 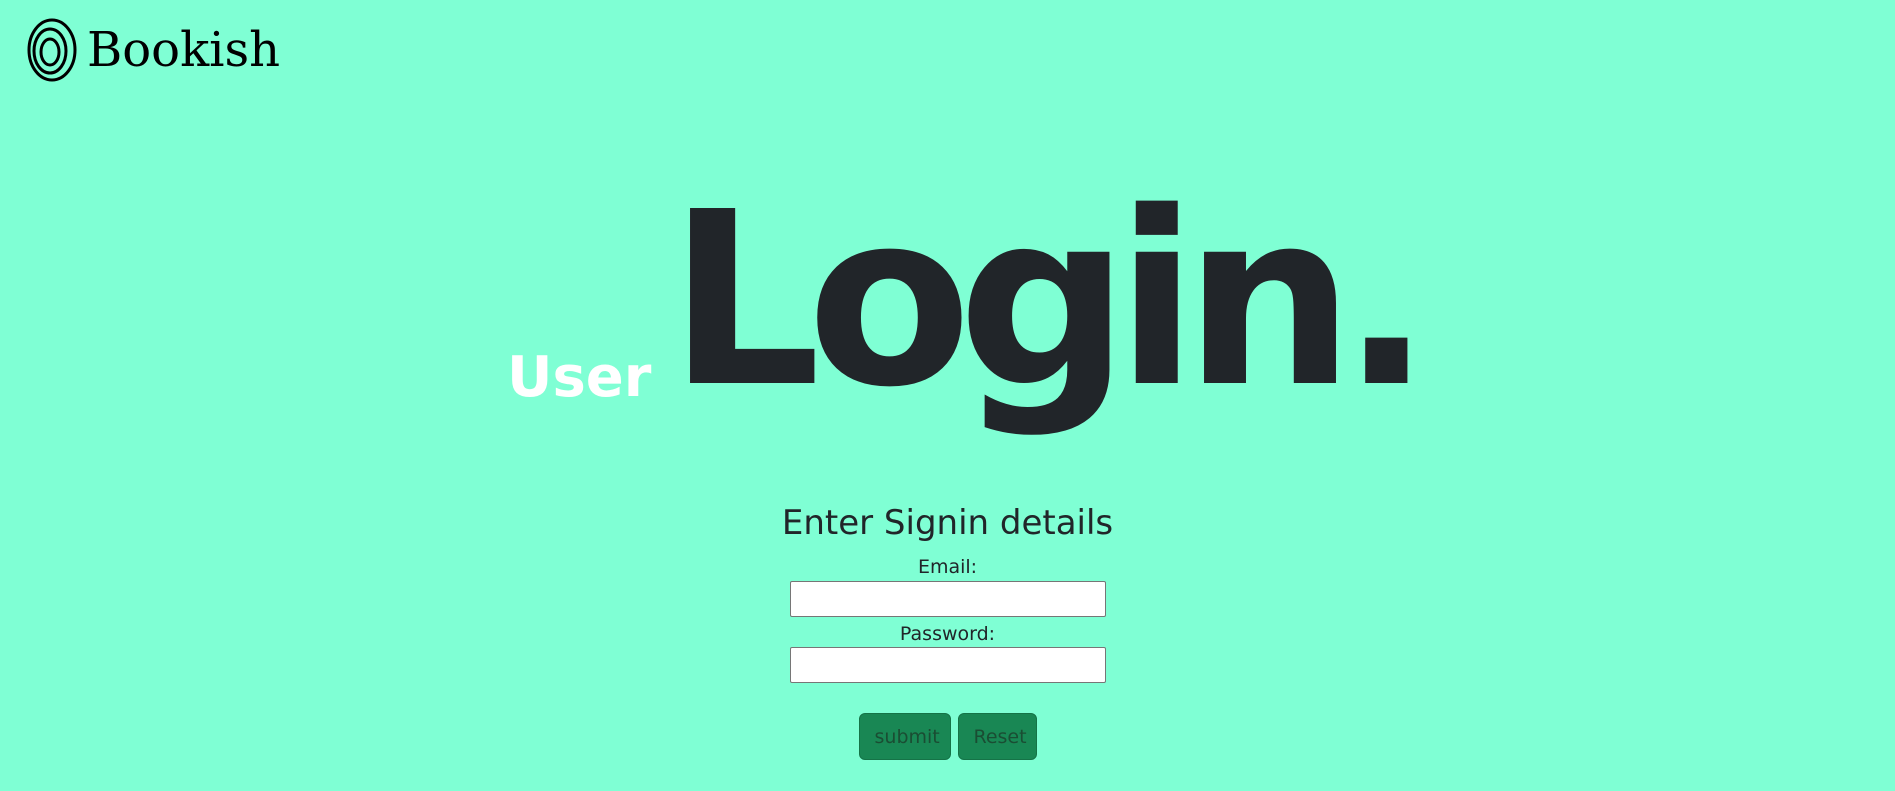 What do you see at coordinates (904, 737) in the screenshot?
I see `submit-button: submit` at bounding box center [904, 737].